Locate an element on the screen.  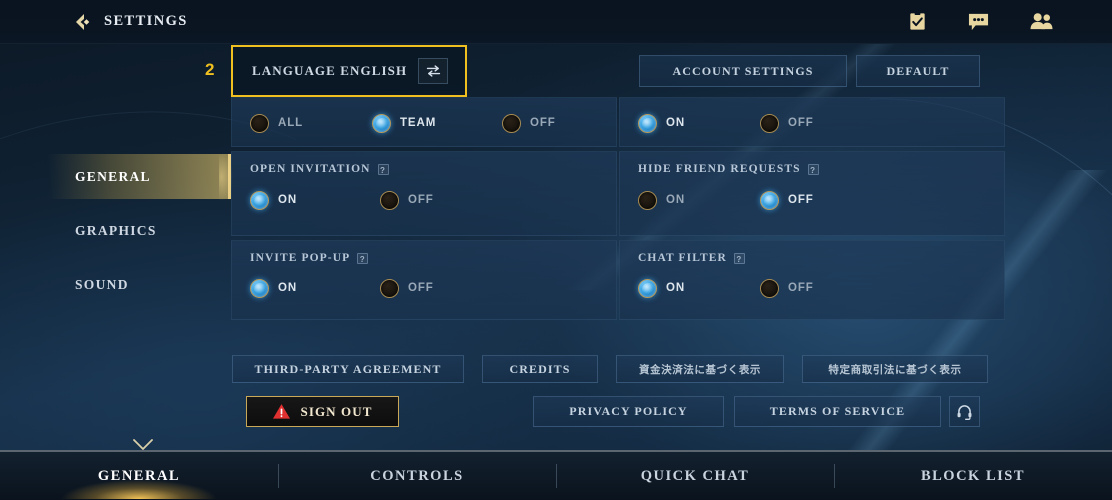
sidebar-item-graphics: GRAPHICS is located at coordinates (139, 230).